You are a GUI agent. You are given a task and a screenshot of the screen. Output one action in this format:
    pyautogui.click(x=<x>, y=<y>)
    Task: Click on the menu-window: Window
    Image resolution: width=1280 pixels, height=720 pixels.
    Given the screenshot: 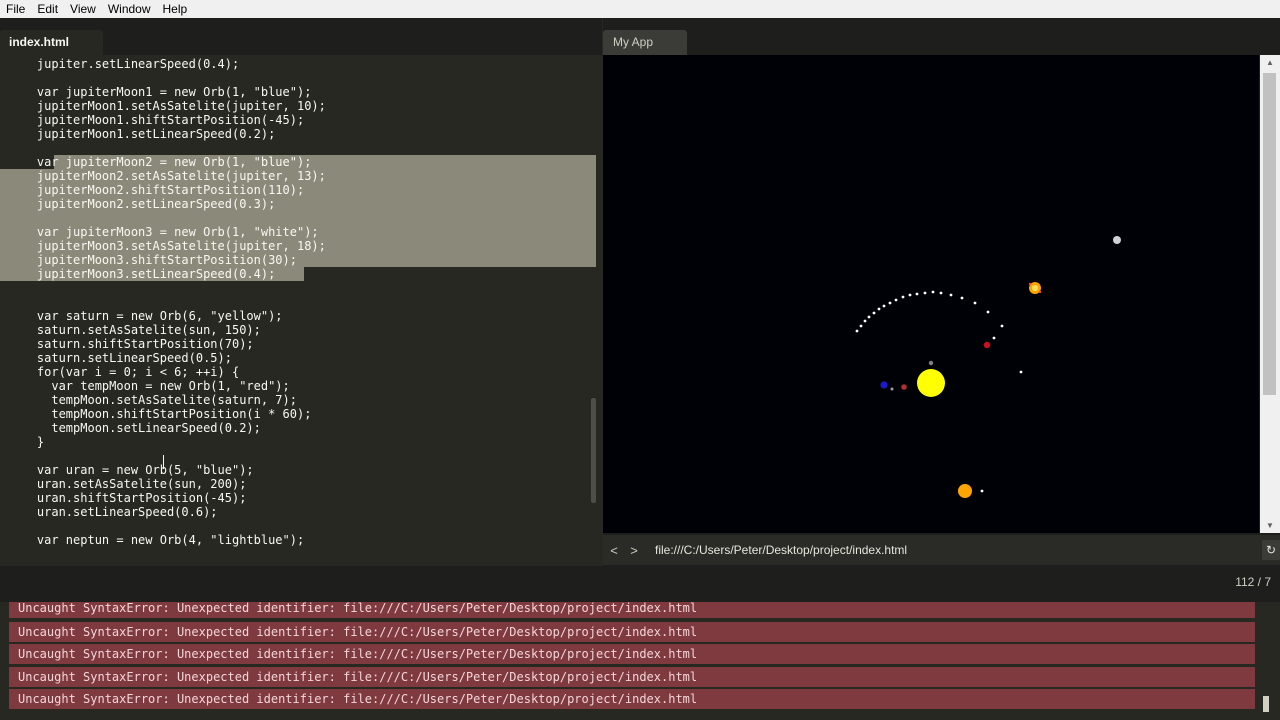 What is the action you would take?
    pyautogui.click(x=129, y=9)
    